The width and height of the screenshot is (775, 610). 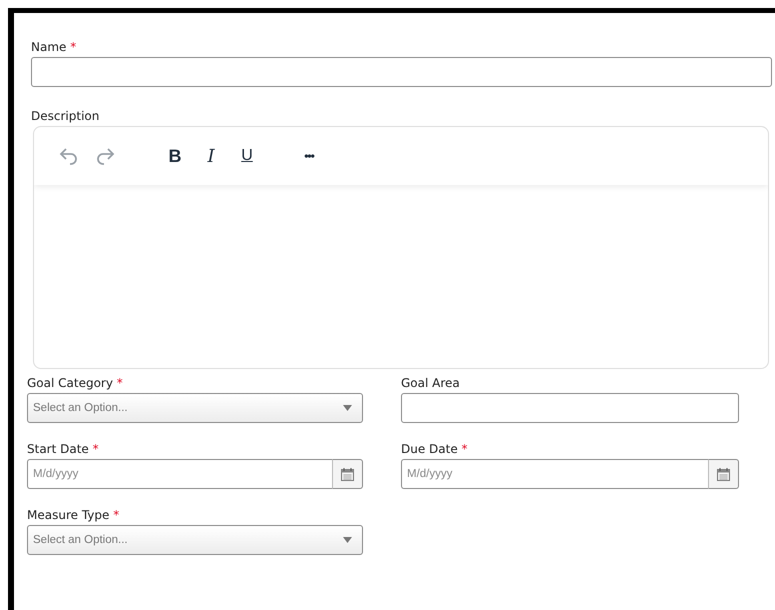 I want to click on field-label: Start Date *, so click(x=63, y=449).